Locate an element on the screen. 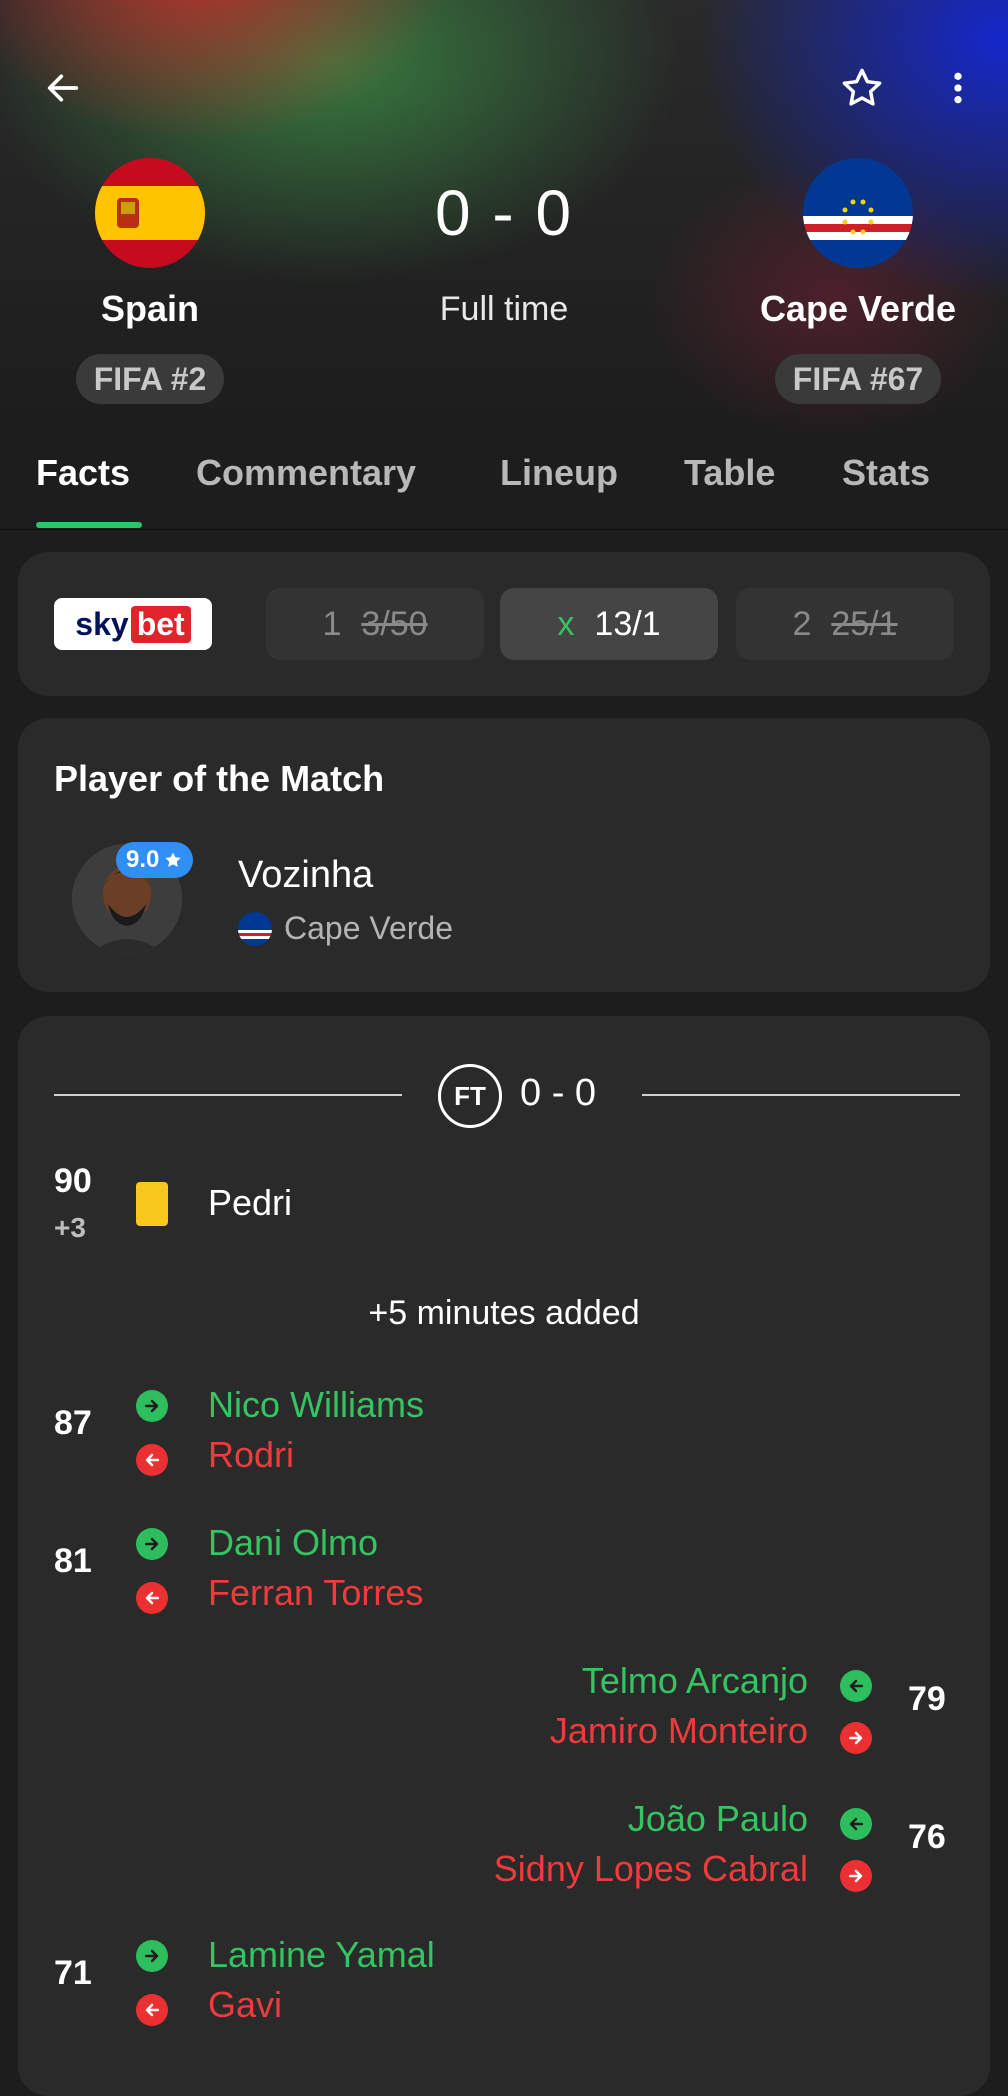 Image resolution: width=1008 pixels, height=2096 pixels. active-tab-indicator is located at coordinates (89, 525).